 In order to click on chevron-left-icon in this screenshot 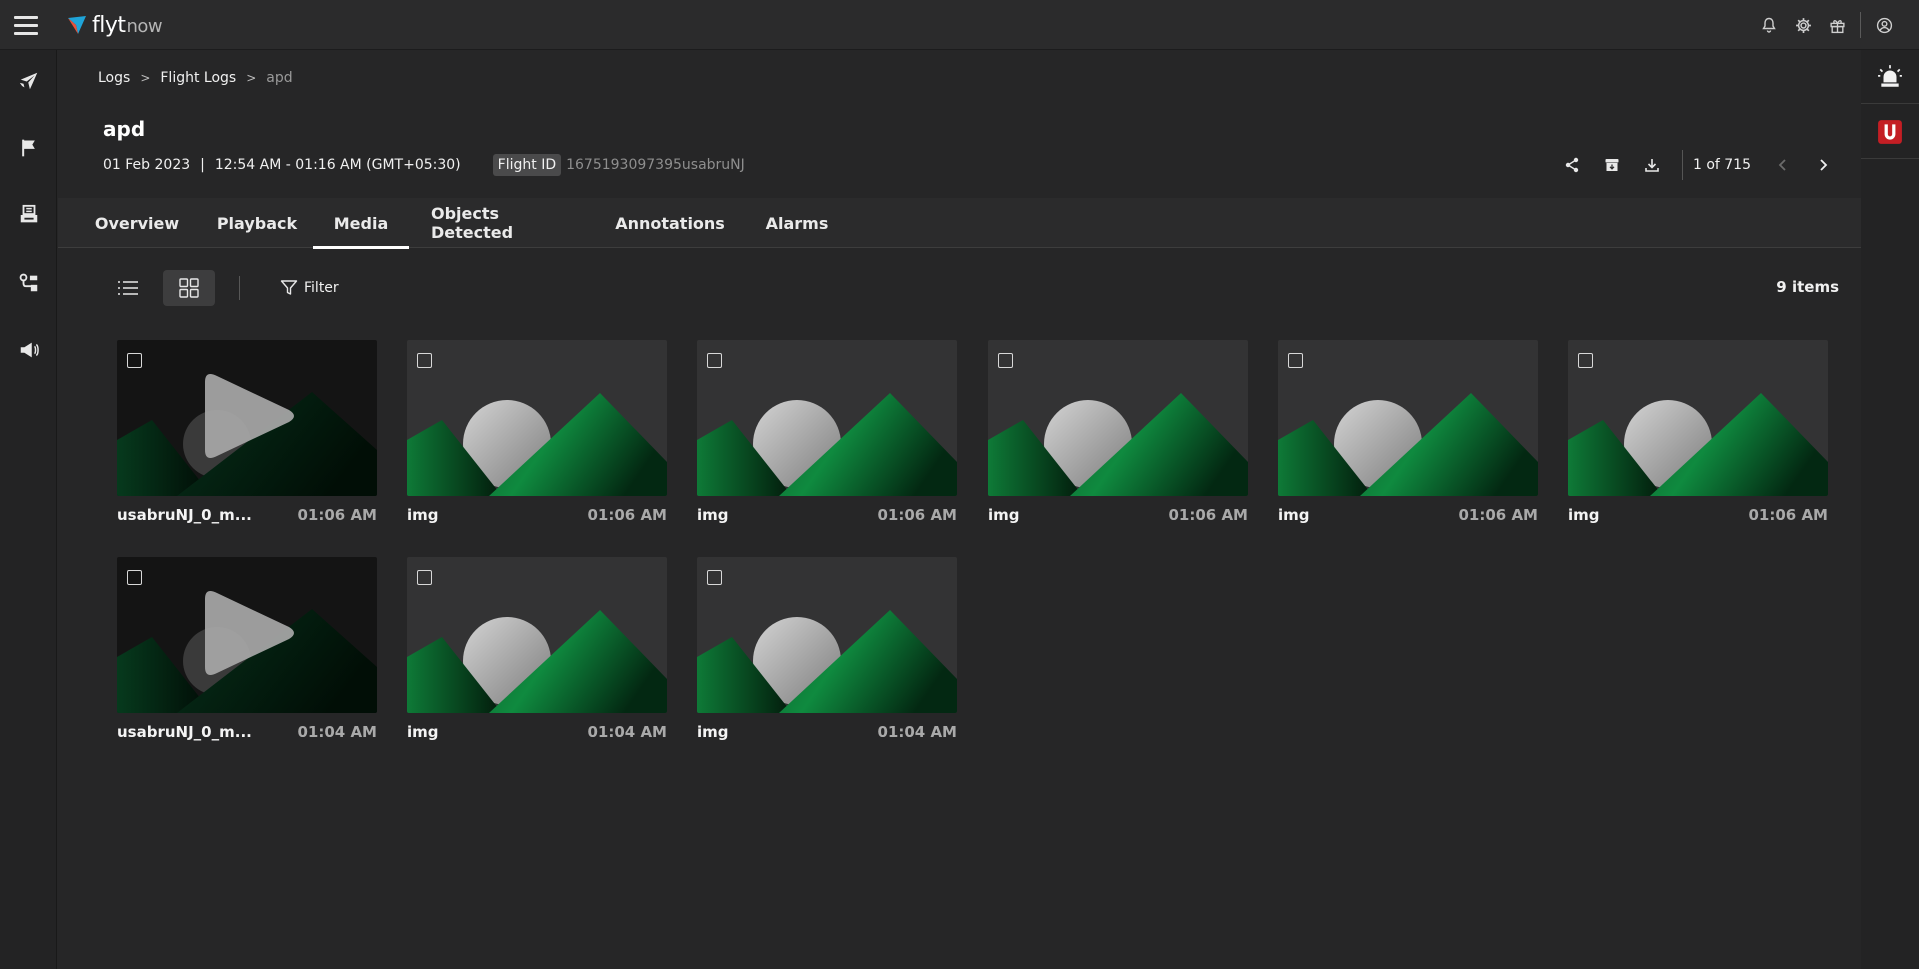, I will do `click(1783, 165)`.